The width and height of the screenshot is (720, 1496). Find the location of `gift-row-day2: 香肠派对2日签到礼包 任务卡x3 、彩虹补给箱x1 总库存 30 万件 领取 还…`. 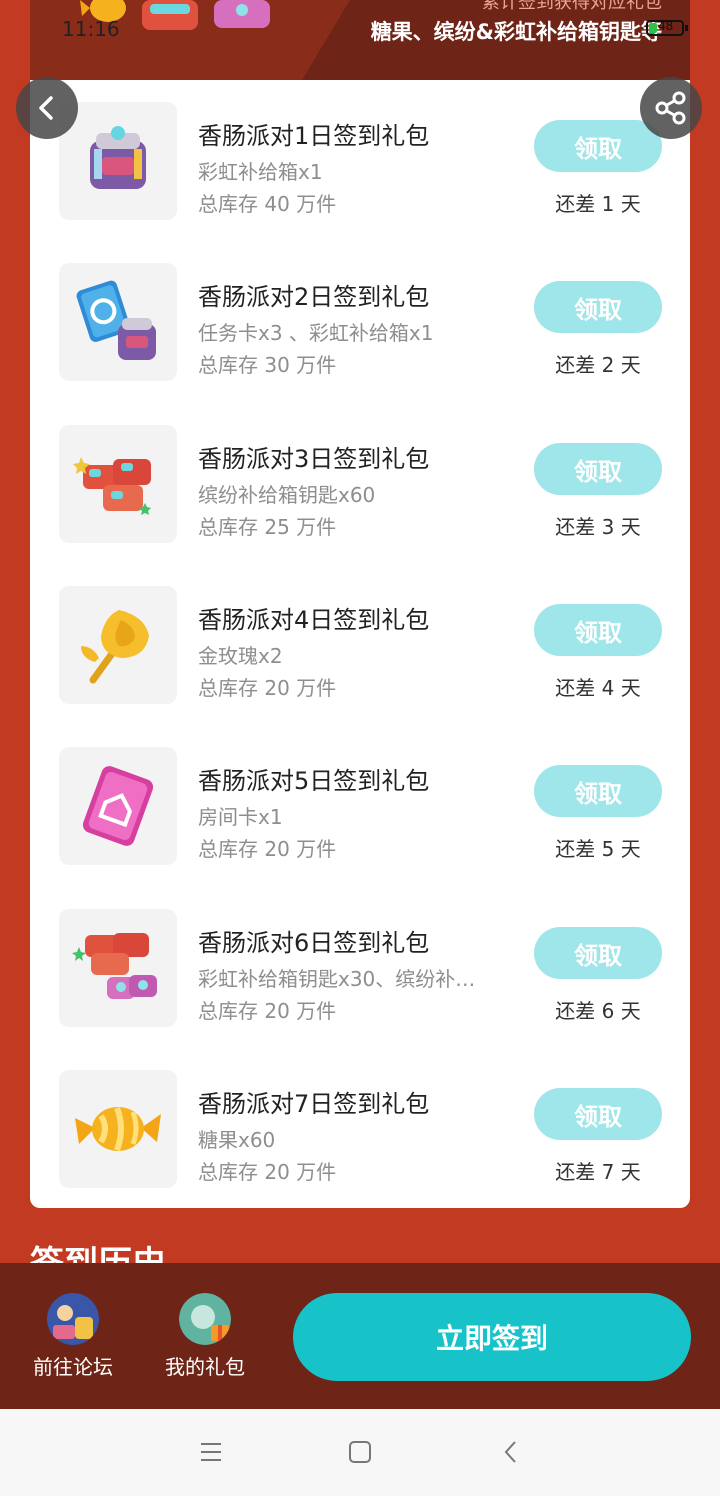

gift-row-day2: 香肠派对2日签到礼包 任务卡x3 、彩虹补给箱x1 总库存 30 万件 领取 还… is located at coordinates (360, 322).